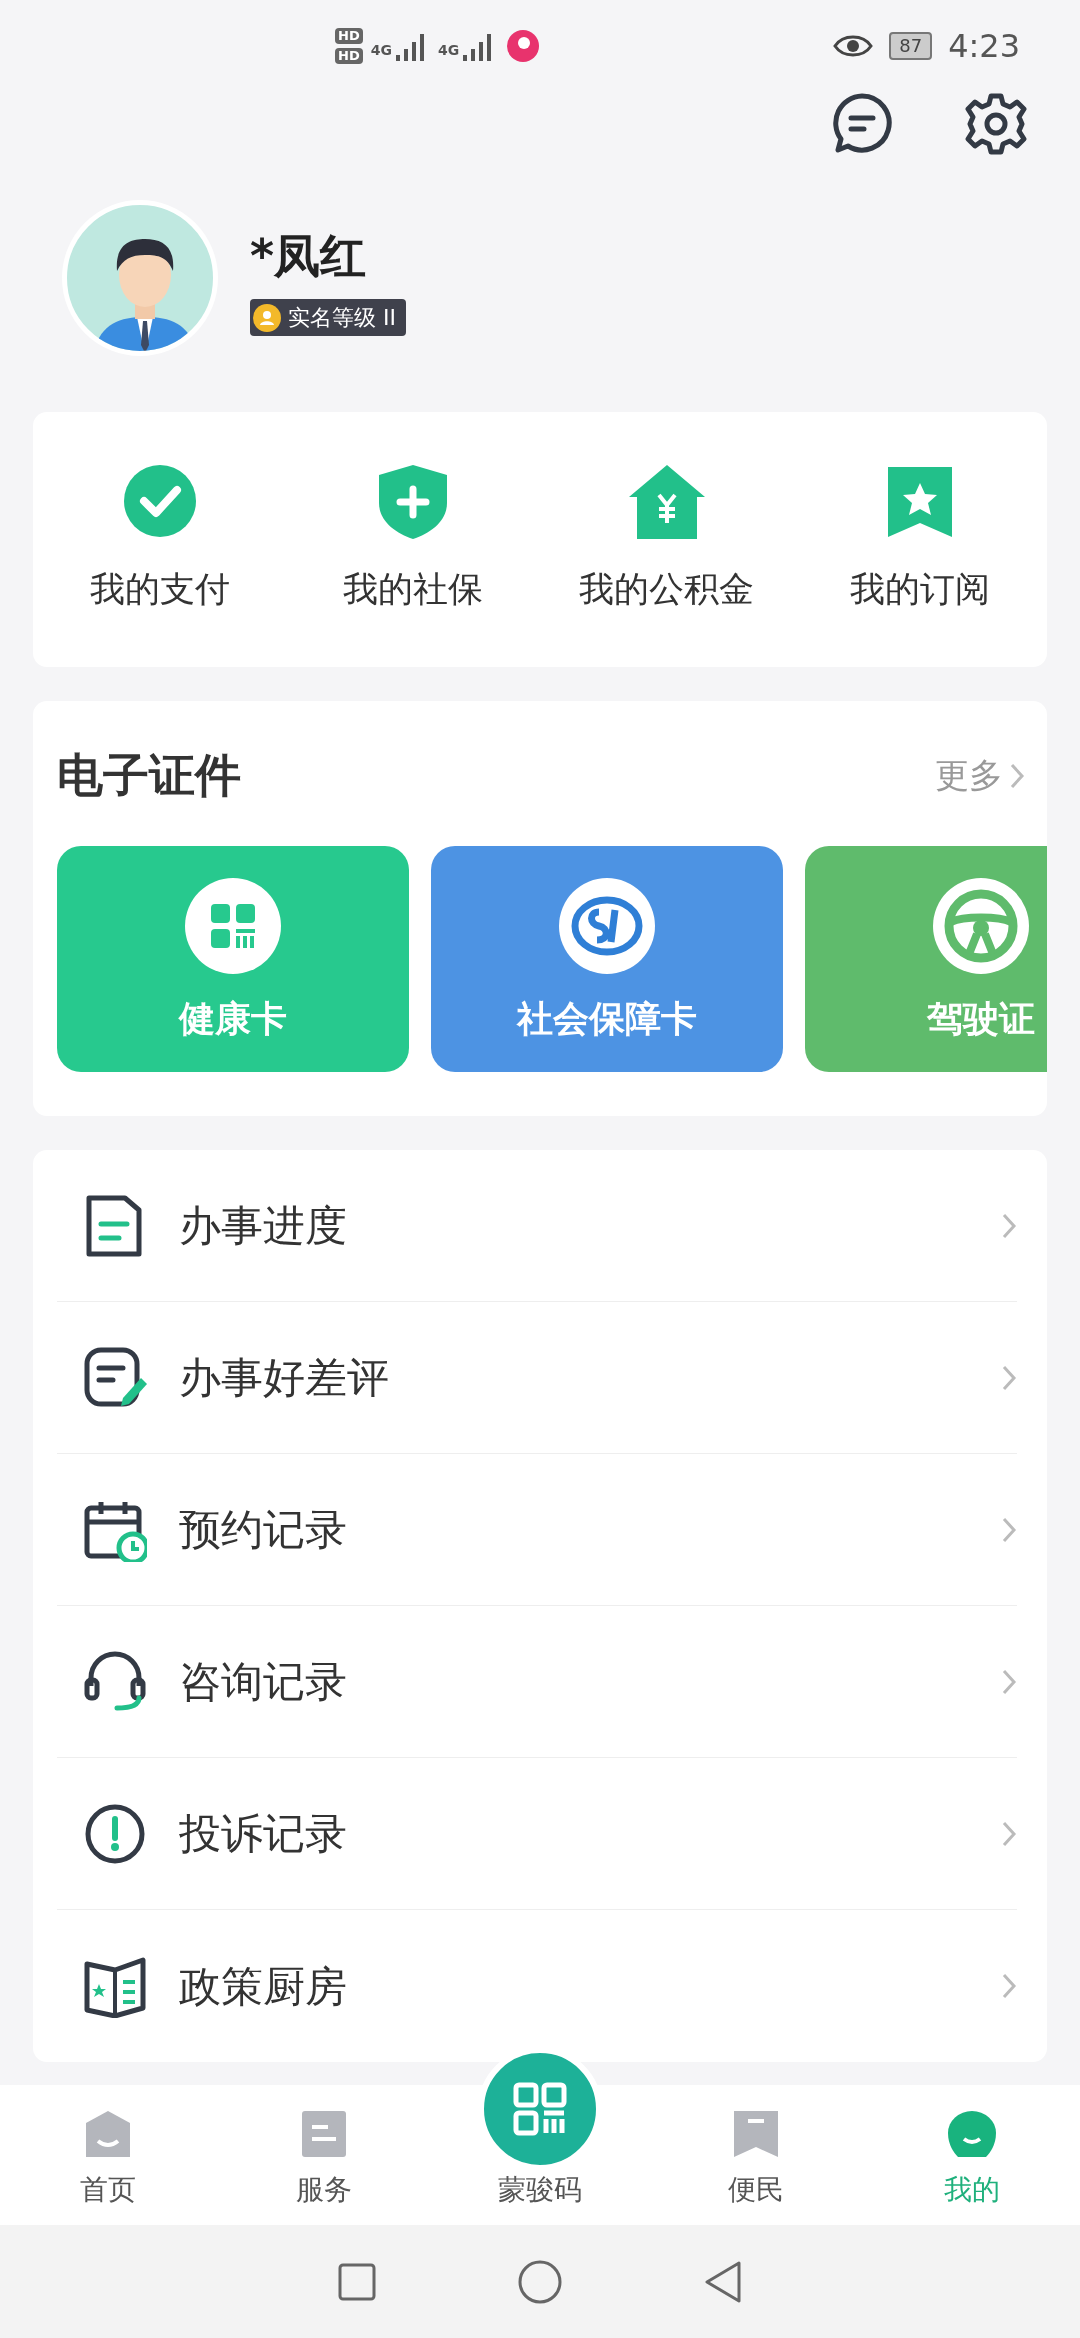 The height and width of the screenshot is (2338, 1080). I want to click on menu-item: 预约记录, so click(574, 1529).